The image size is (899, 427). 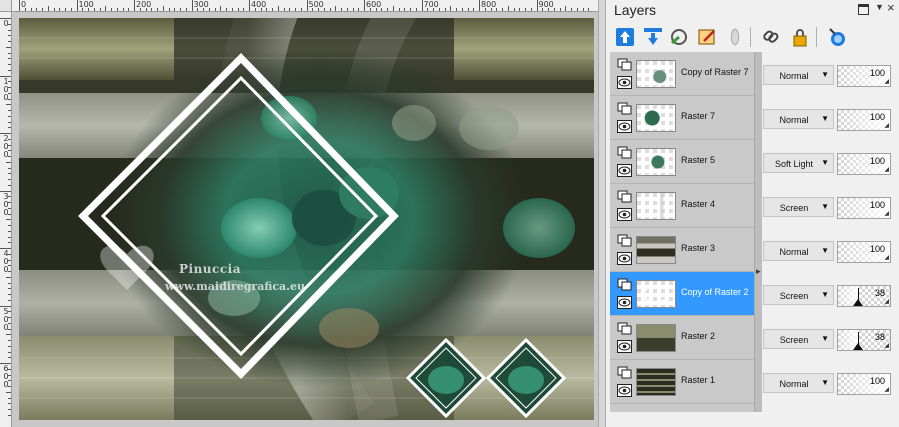 I want to click on layer-name: Copy of Raster 7, so click(x=715, y=72).